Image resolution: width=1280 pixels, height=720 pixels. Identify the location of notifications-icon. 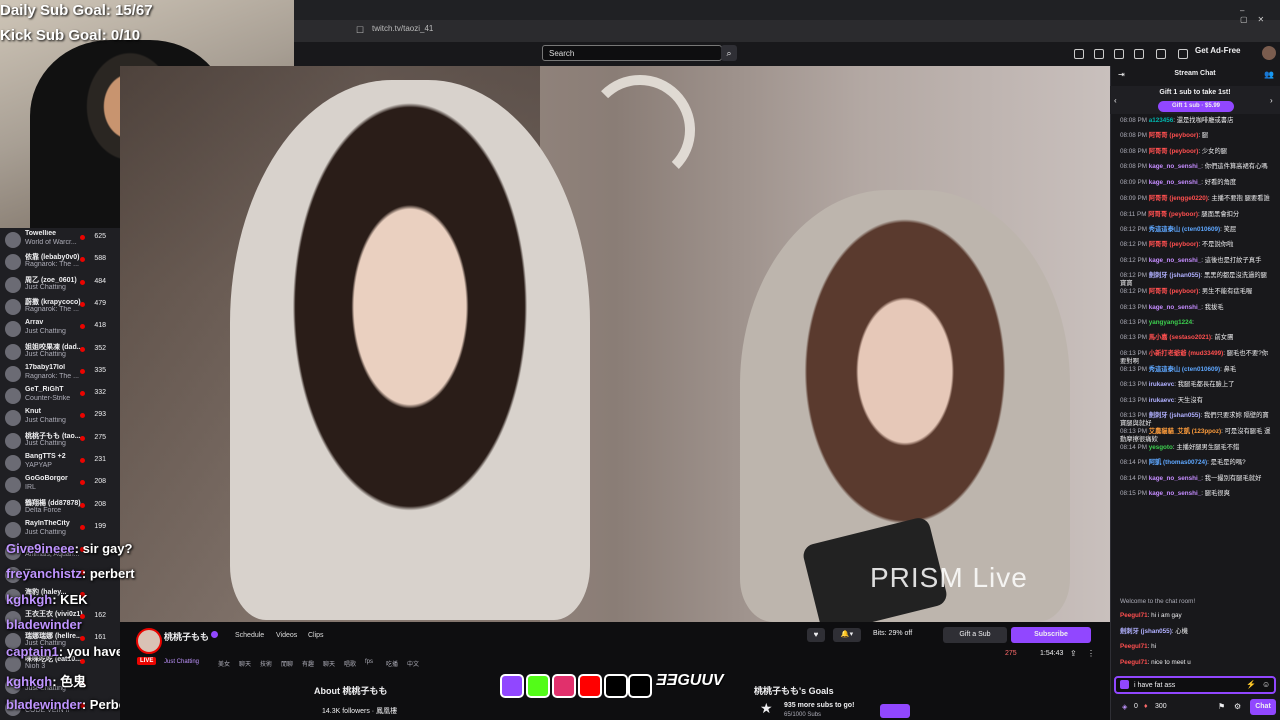
(1139, 54).